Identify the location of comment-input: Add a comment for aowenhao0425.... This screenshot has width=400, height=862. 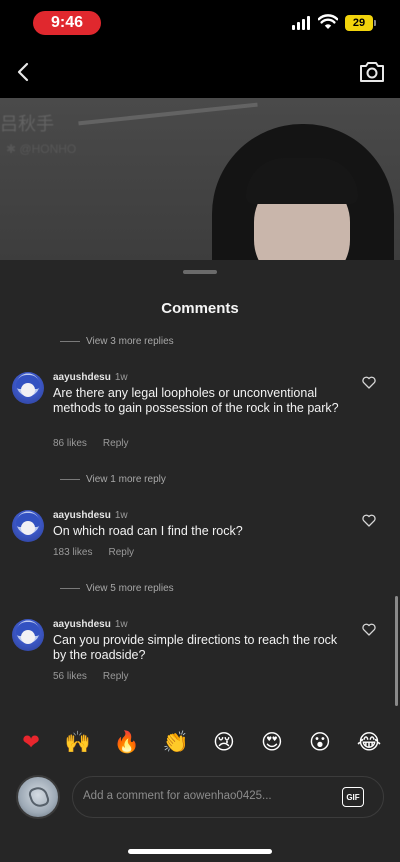
(203, 796).